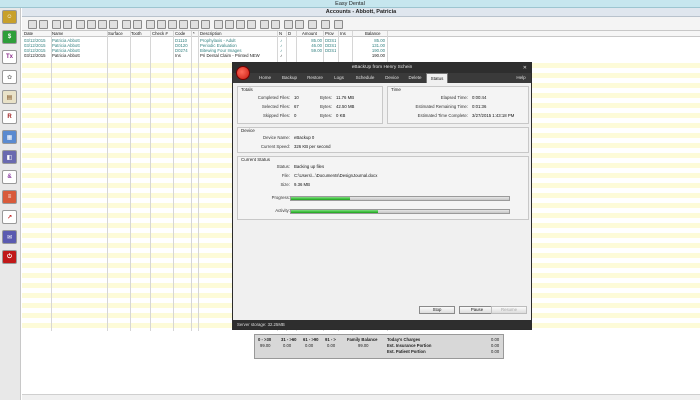 This screenshot has height=400, width=700. I want to click on flag-icon, so click(312, 24).